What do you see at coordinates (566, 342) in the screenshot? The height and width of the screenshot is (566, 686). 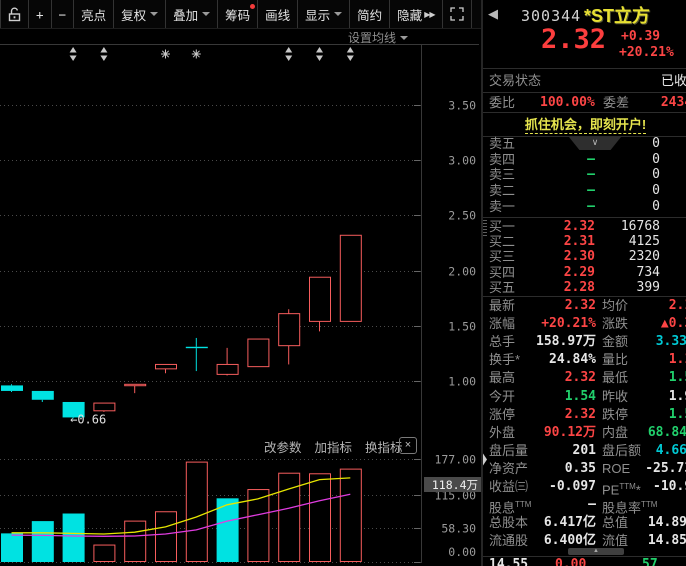 I see `stat-value: 158.97万` at bounding box center [566, 342].